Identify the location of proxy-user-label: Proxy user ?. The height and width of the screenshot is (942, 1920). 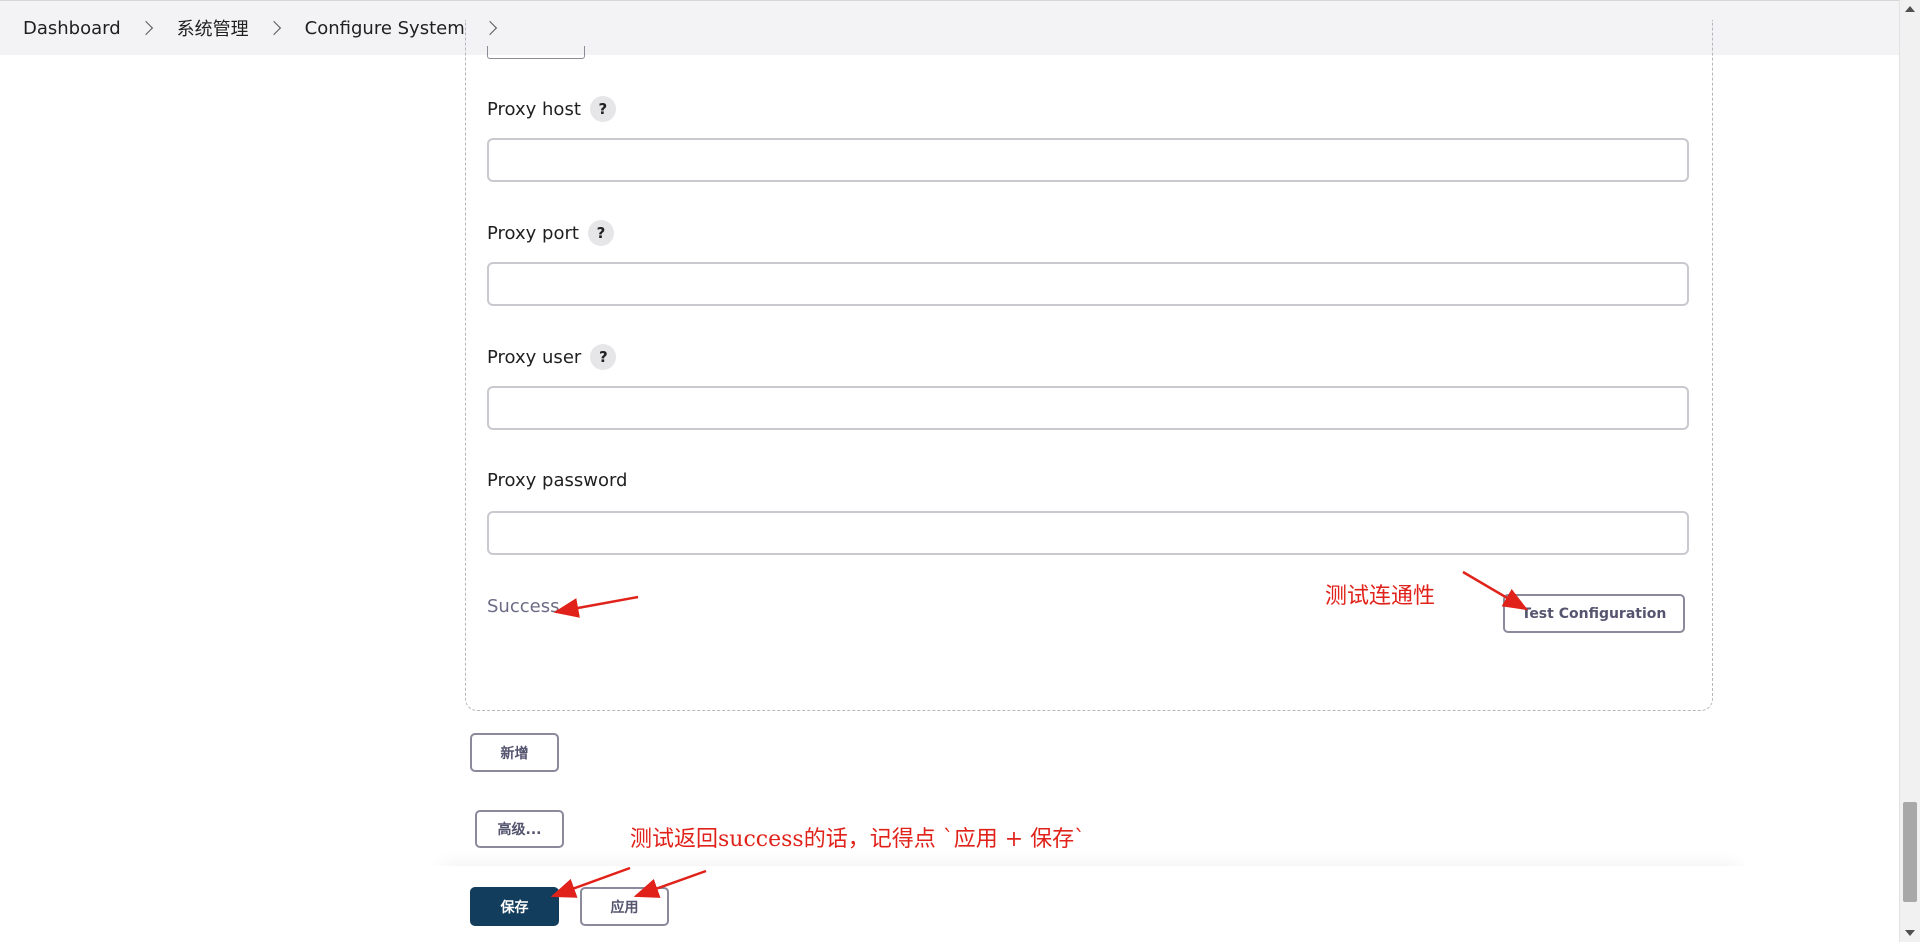
(552, 357).